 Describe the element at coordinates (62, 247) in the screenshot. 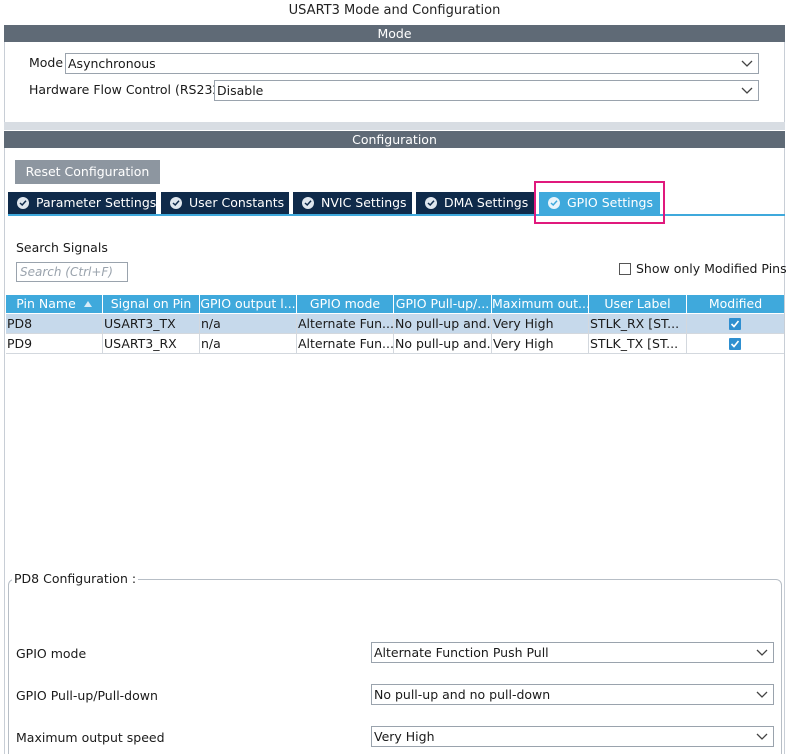

I see `search-signals-label: Search Signals` at that location.